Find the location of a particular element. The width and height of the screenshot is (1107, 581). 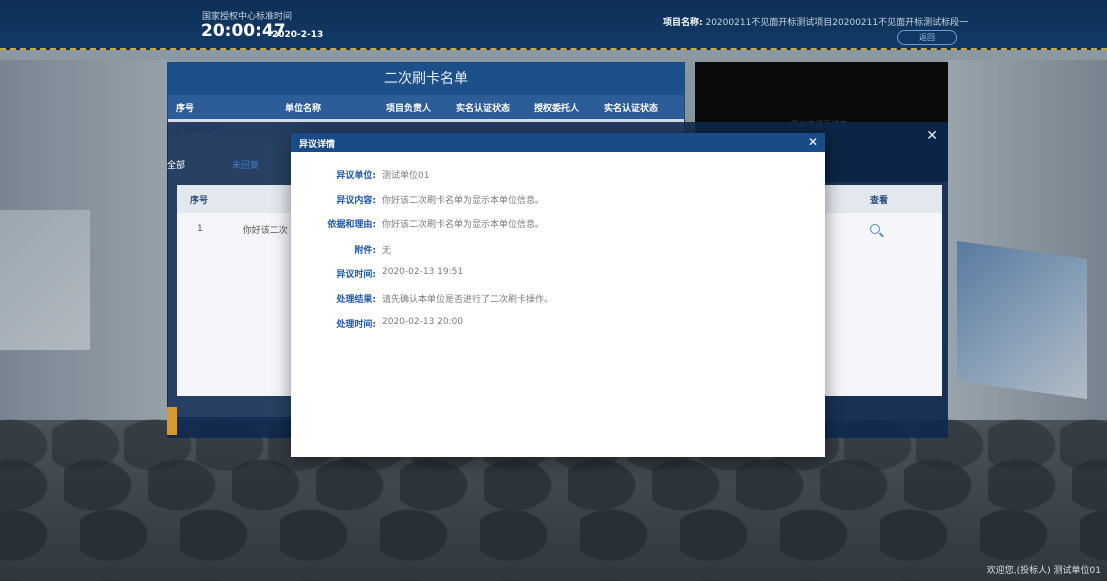

col-verify-status: 实名认证状态 is located at coordinates (483, 108).